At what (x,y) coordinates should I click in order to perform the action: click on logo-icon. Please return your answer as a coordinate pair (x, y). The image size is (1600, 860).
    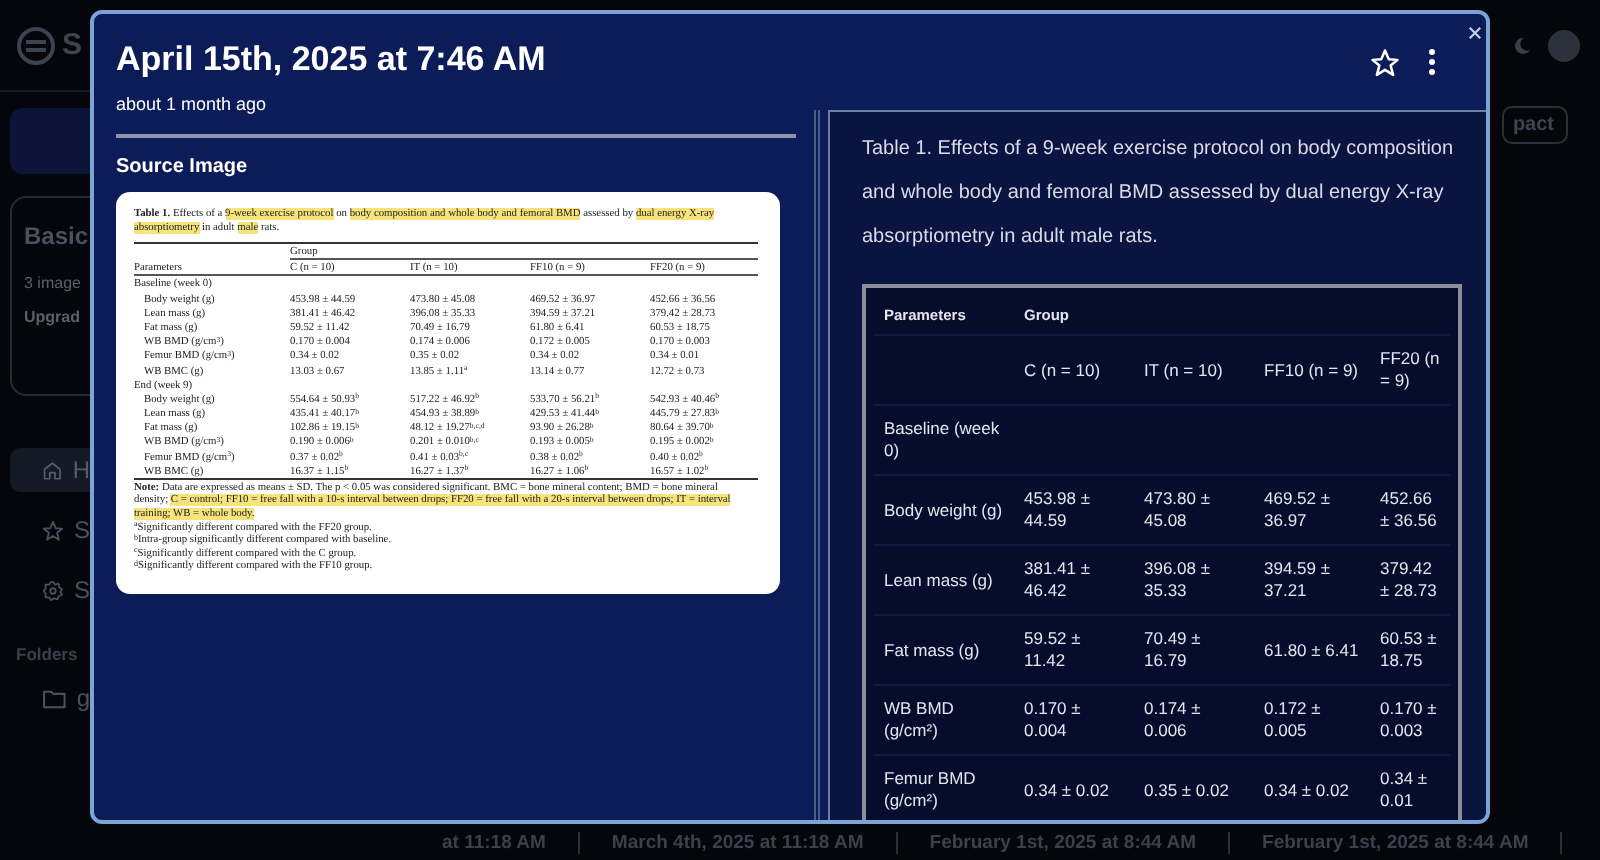
    Looking at the image, I should click on (36, 45).